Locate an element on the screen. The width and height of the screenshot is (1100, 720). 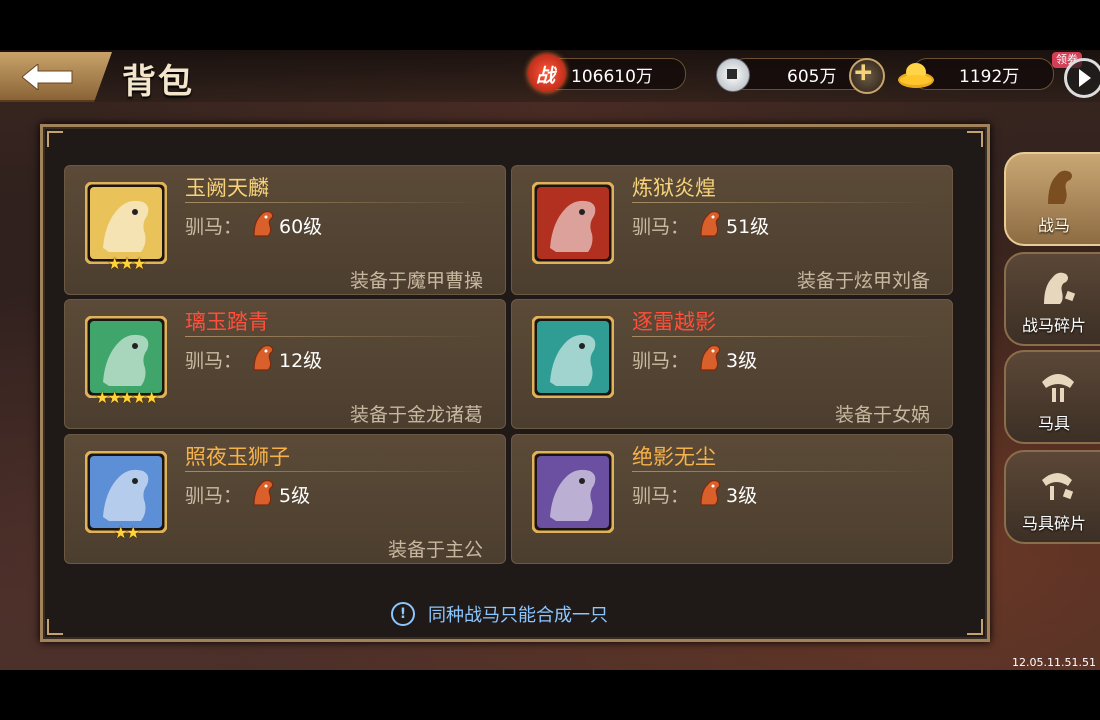
horse-name: 逐雷越影 is located at coordinates (674, 322).